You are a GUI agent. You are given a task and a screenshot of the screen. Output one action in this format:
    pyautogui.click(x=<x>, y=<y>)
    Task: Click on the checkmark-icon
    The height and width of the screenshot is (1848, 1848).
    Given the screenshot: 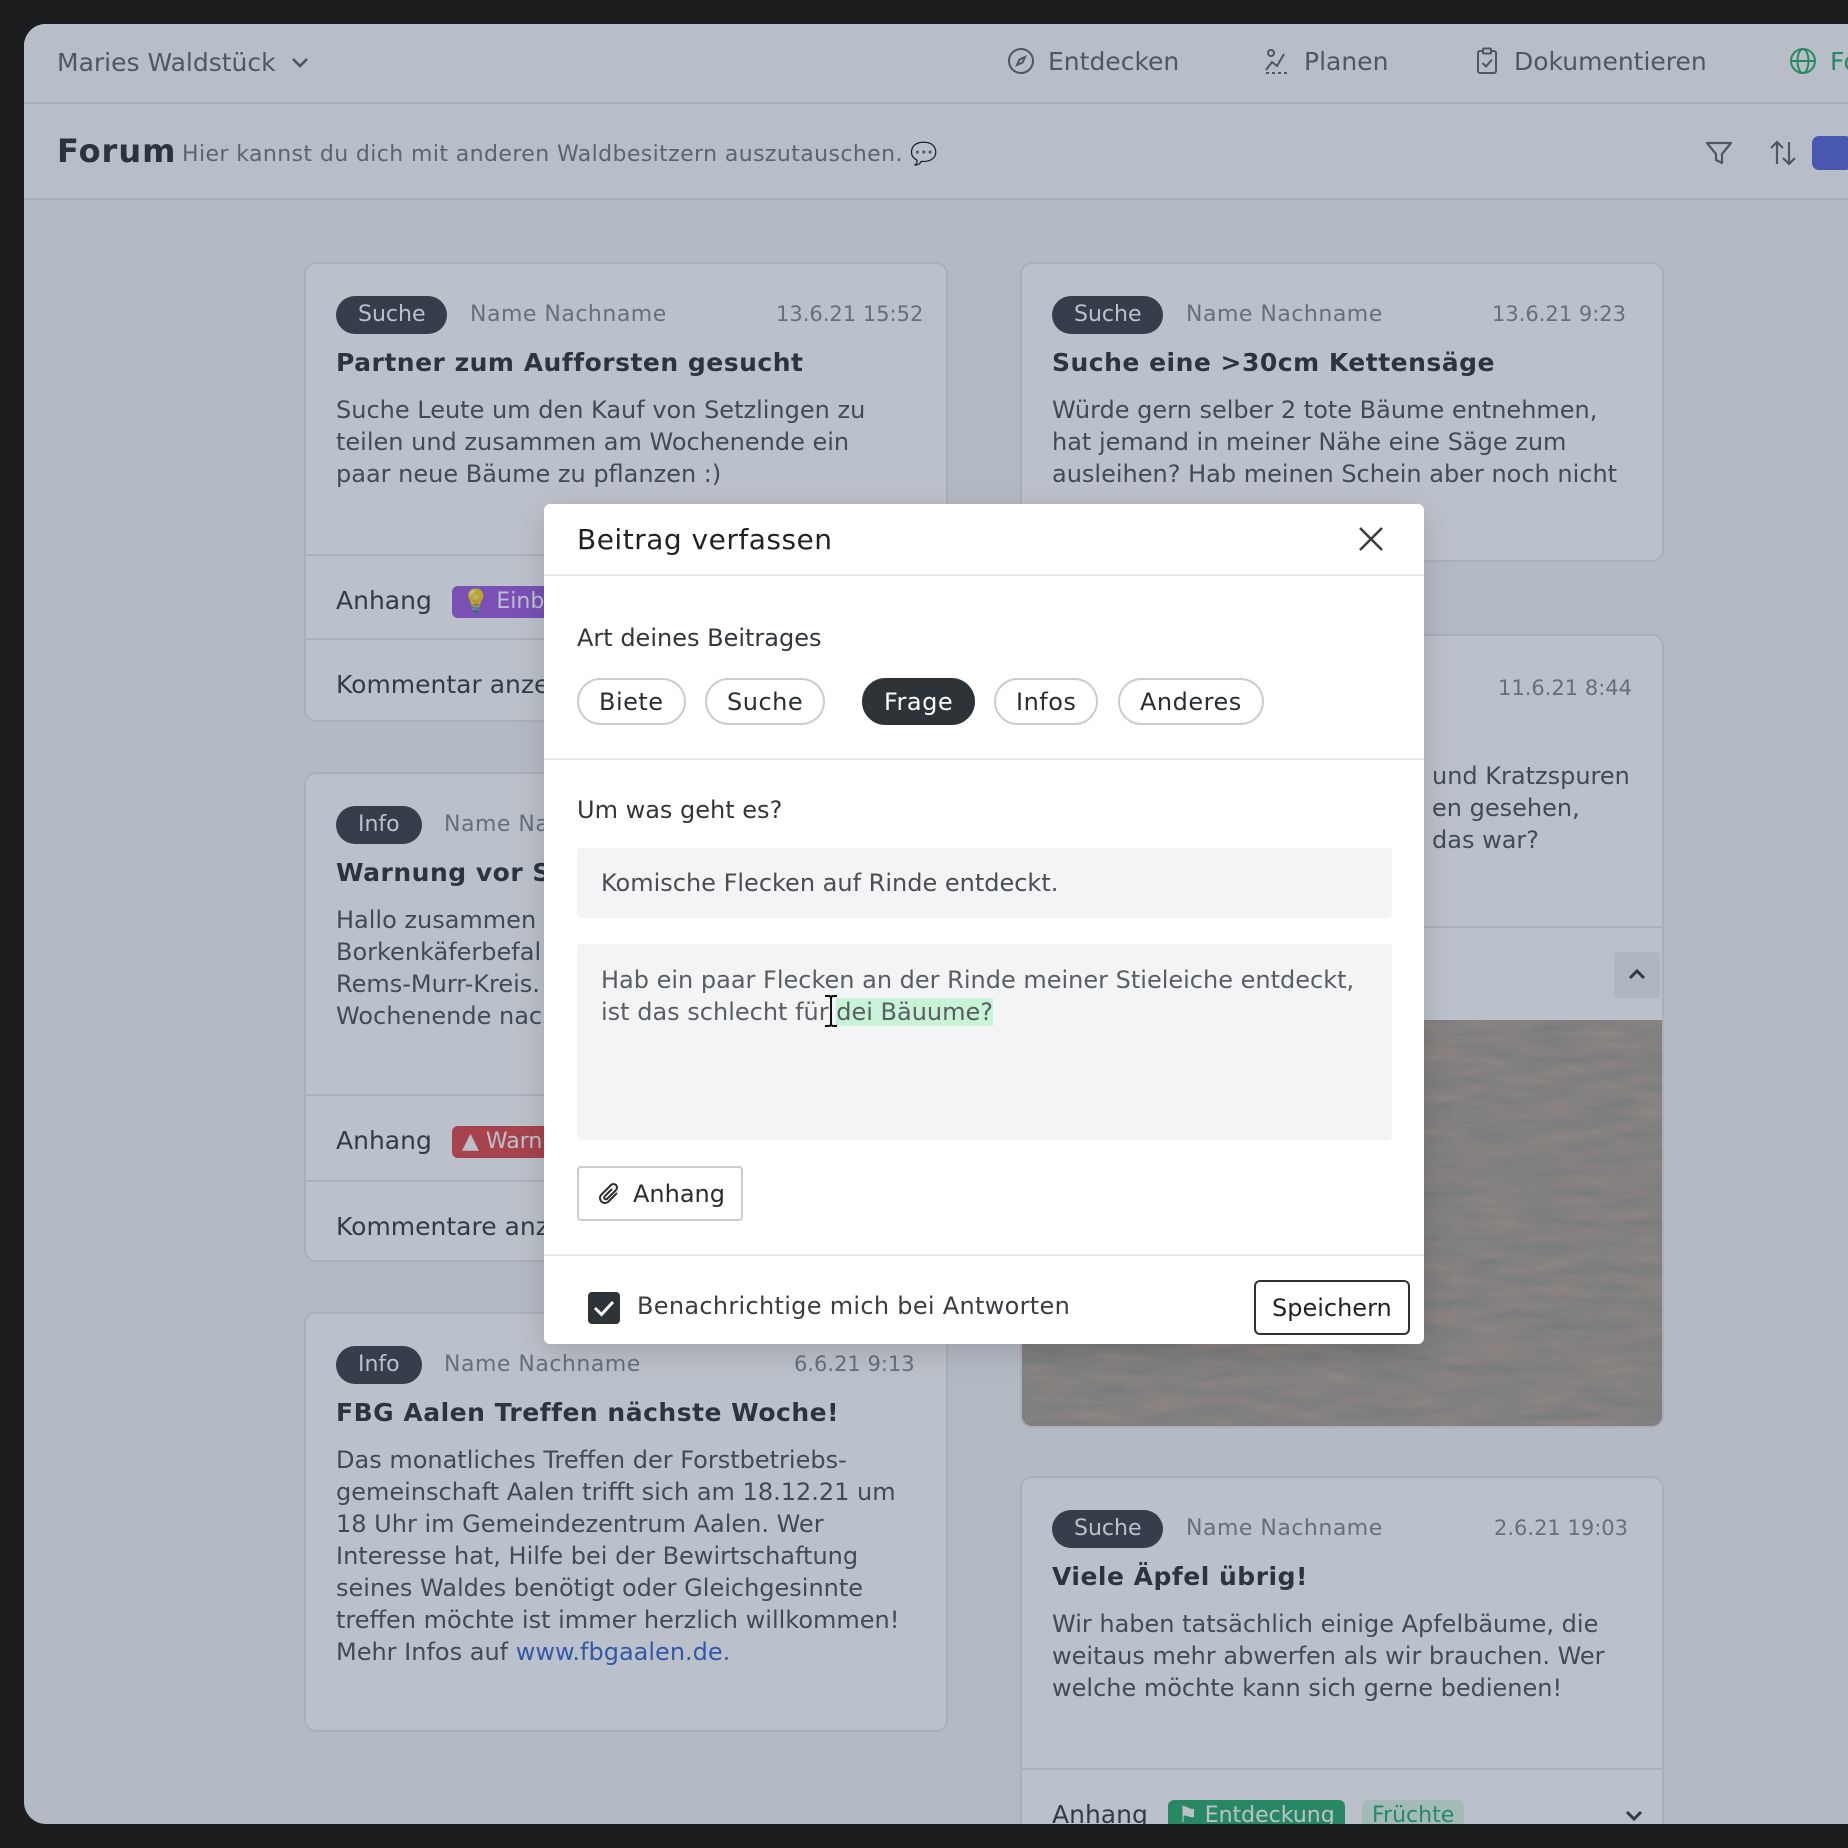 What is the action you would take?
    pyautogui.click(x=604, y=1308)
    